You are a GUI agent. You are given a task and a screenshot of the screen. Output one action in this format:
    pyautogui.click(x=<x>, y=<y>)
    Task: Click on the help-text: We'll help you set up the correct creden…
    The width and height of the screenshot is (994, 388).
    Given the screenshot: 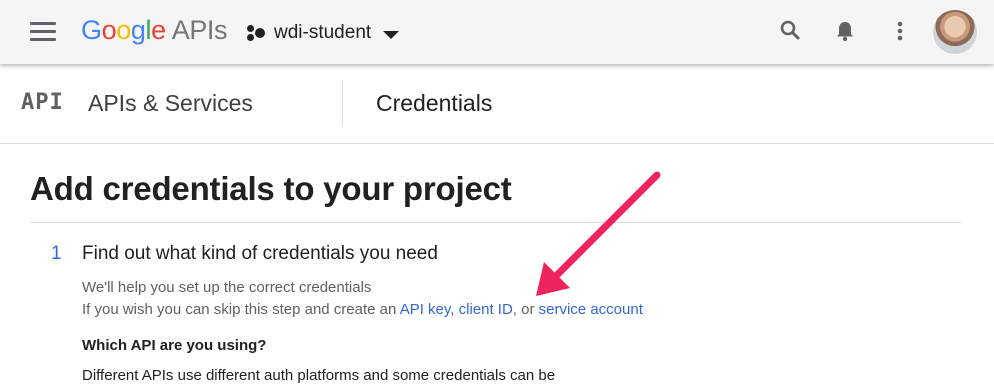 What is the action you would take?
    pyautogui.click(x=227, y=287)
    